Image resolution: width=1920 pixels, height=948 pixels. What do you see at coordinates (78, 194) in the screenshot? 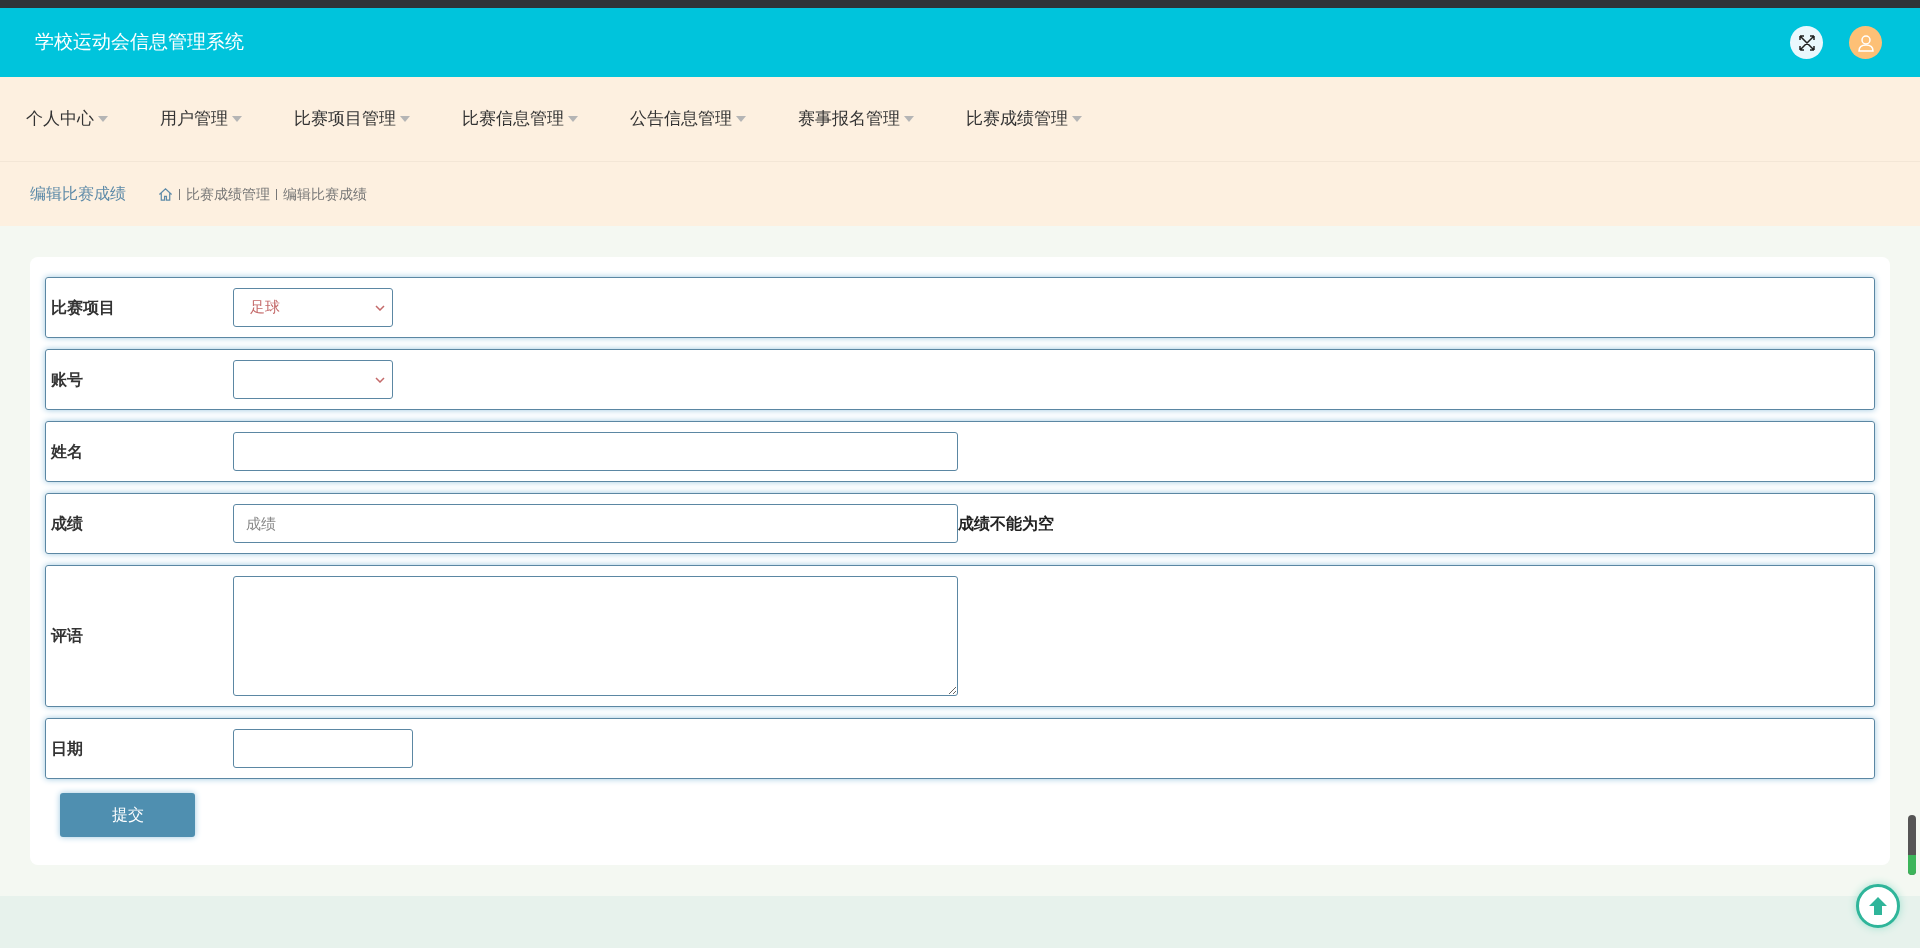
I see `page-title: 编辑比赛成绩` at bounding box center [78, 194].